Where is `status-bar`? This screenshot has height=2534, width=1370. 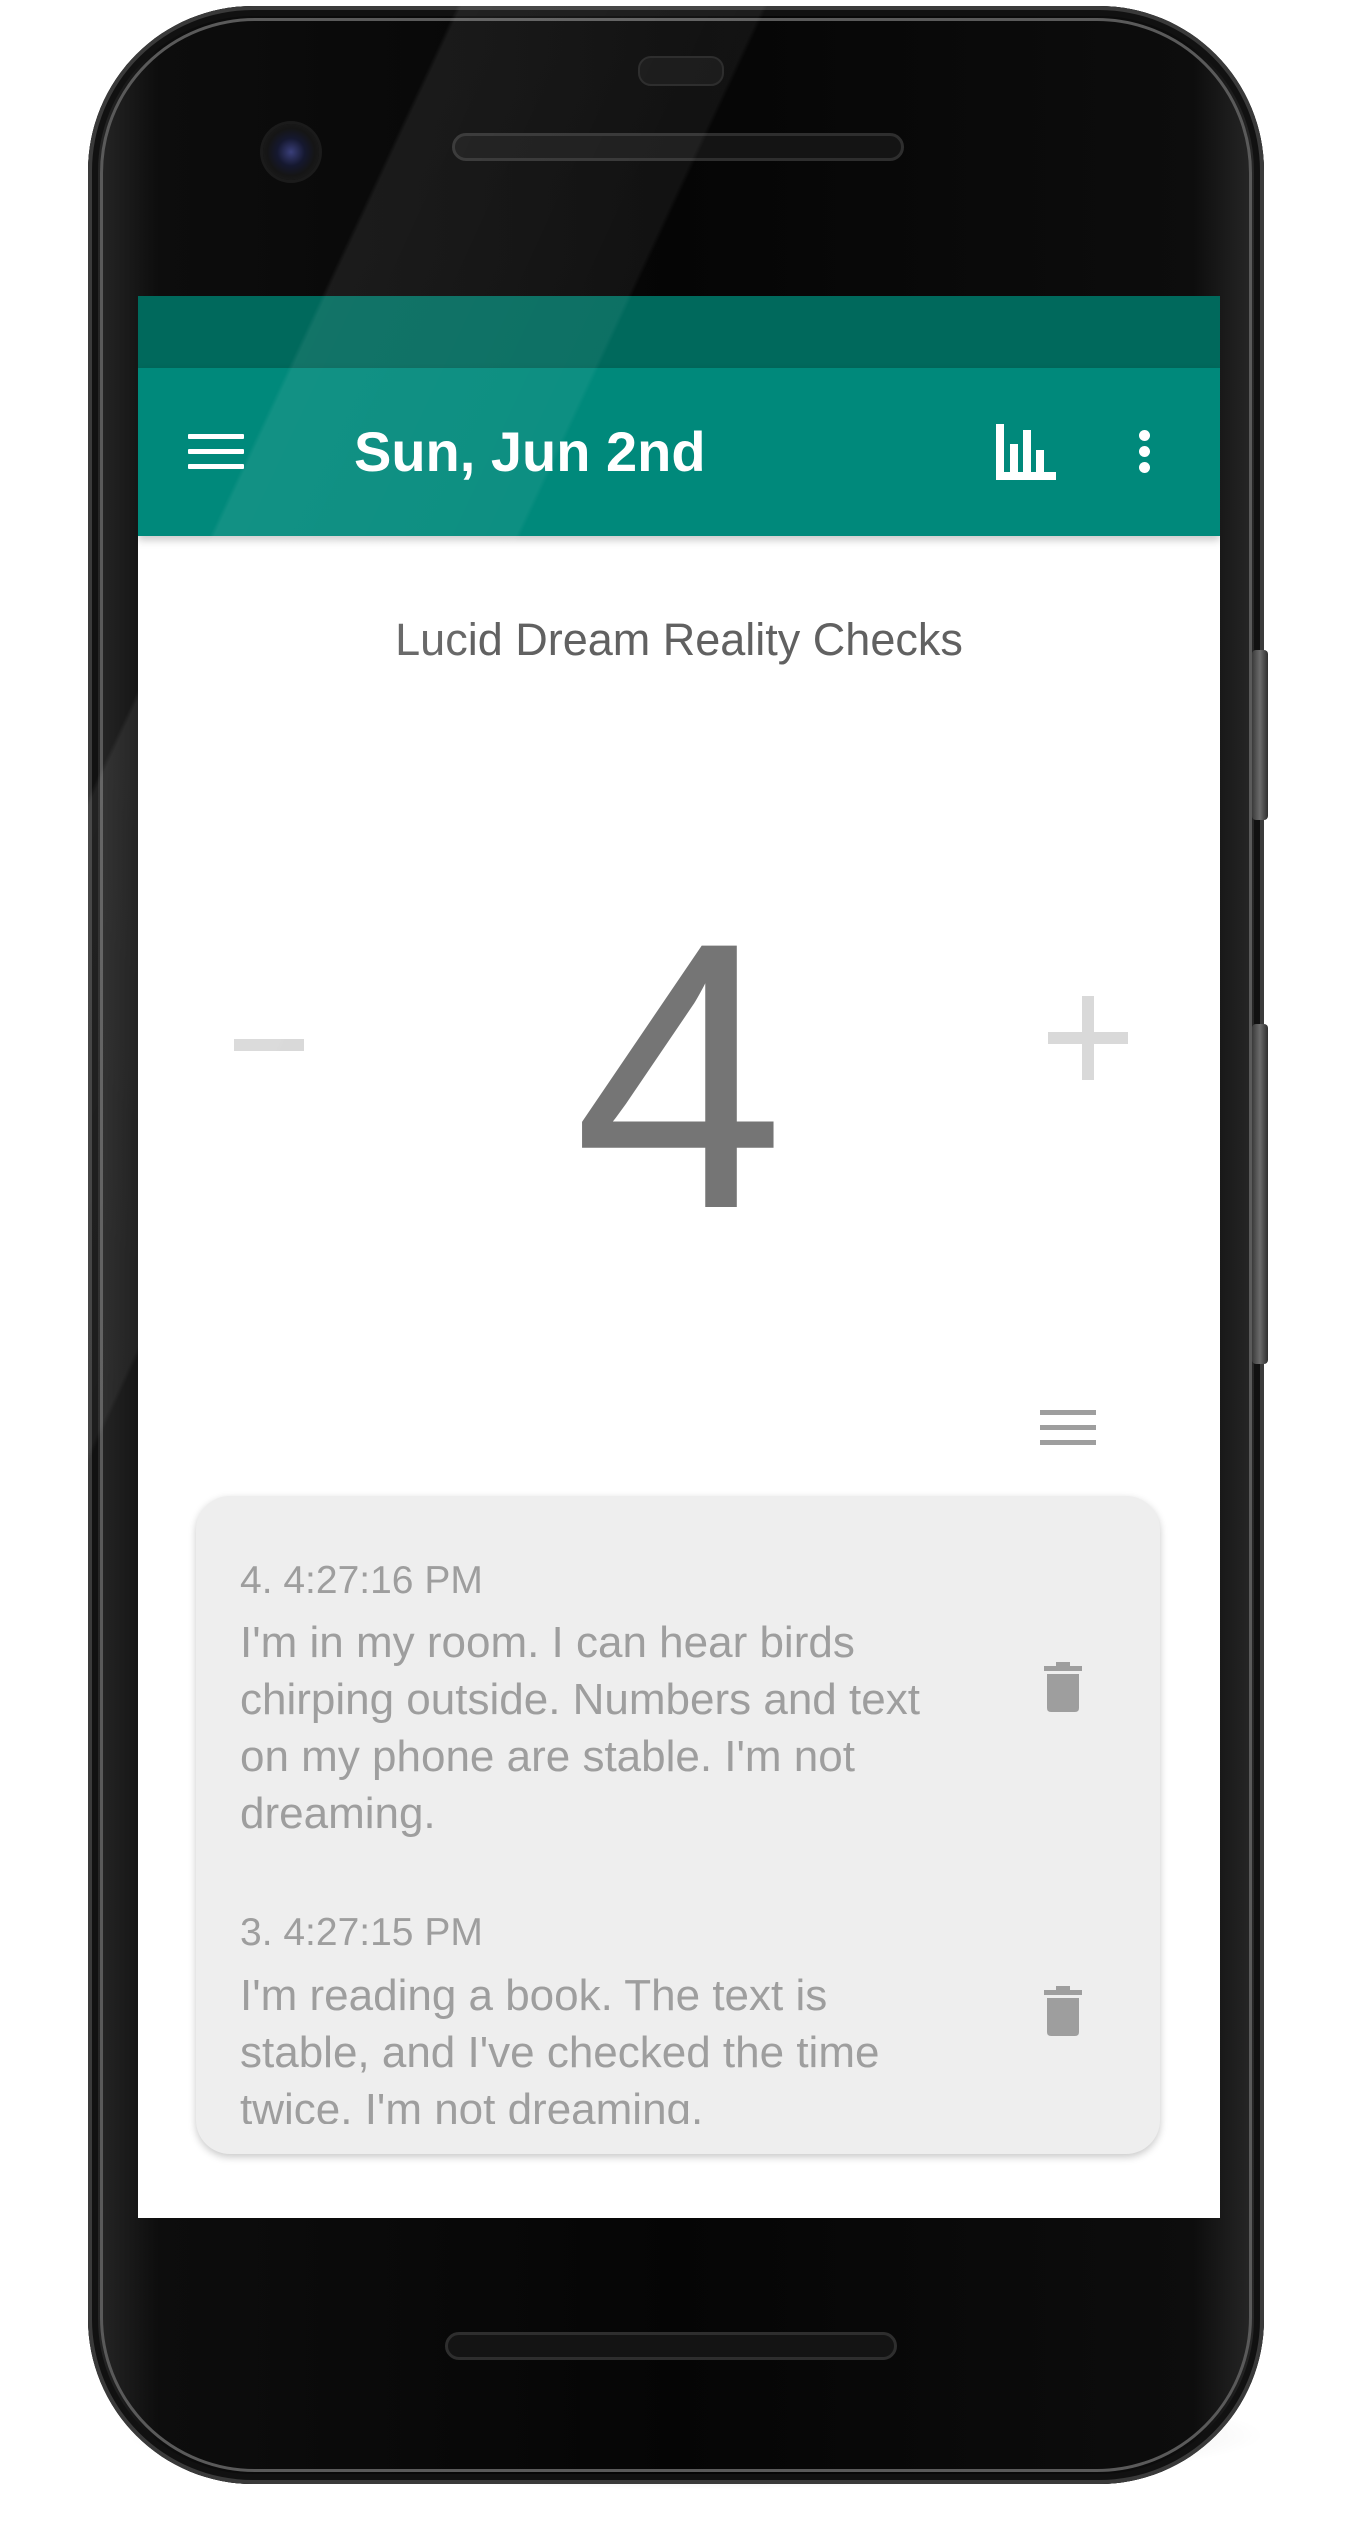 status-bar is located at coordinates (679, 332).